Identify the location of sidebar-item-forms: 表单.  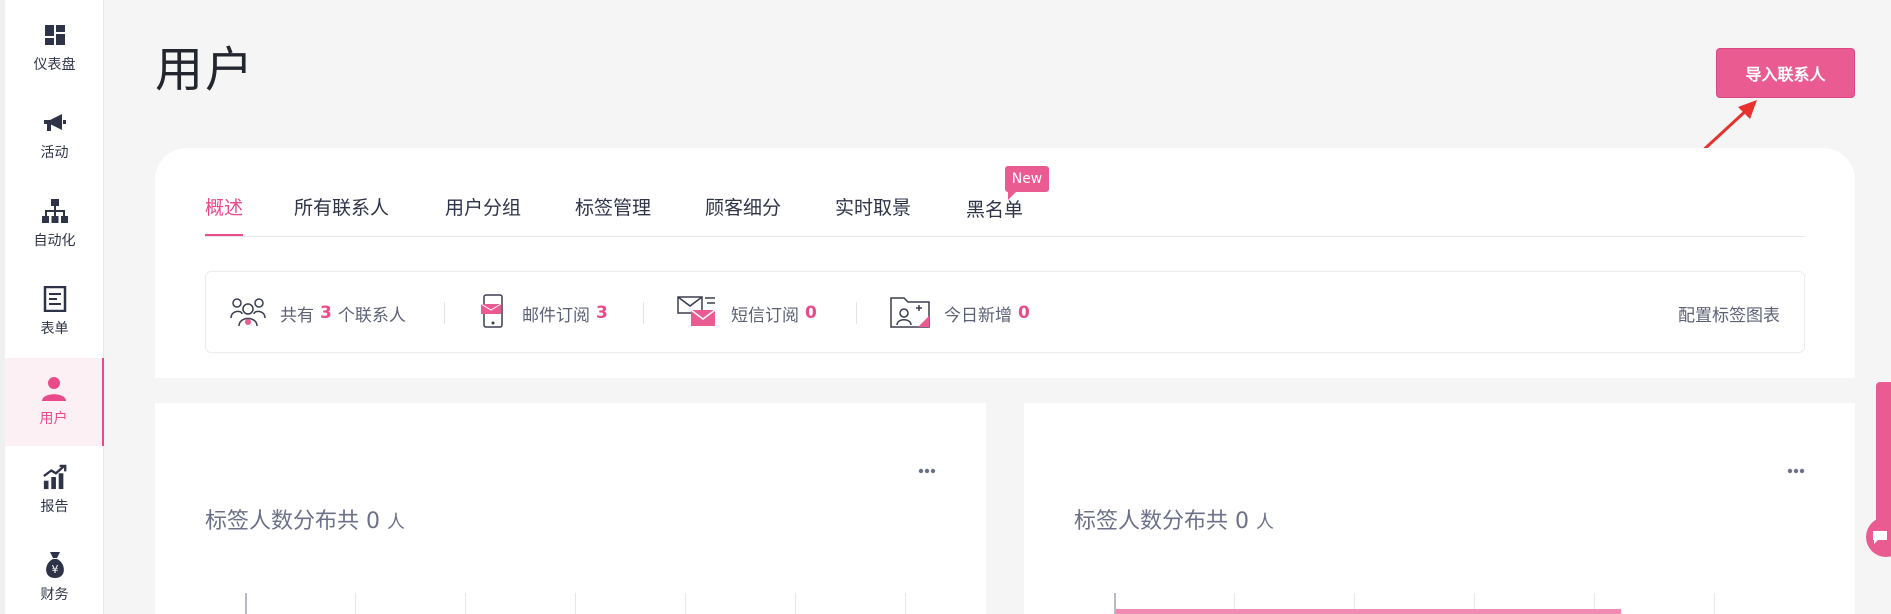
(54, 312).